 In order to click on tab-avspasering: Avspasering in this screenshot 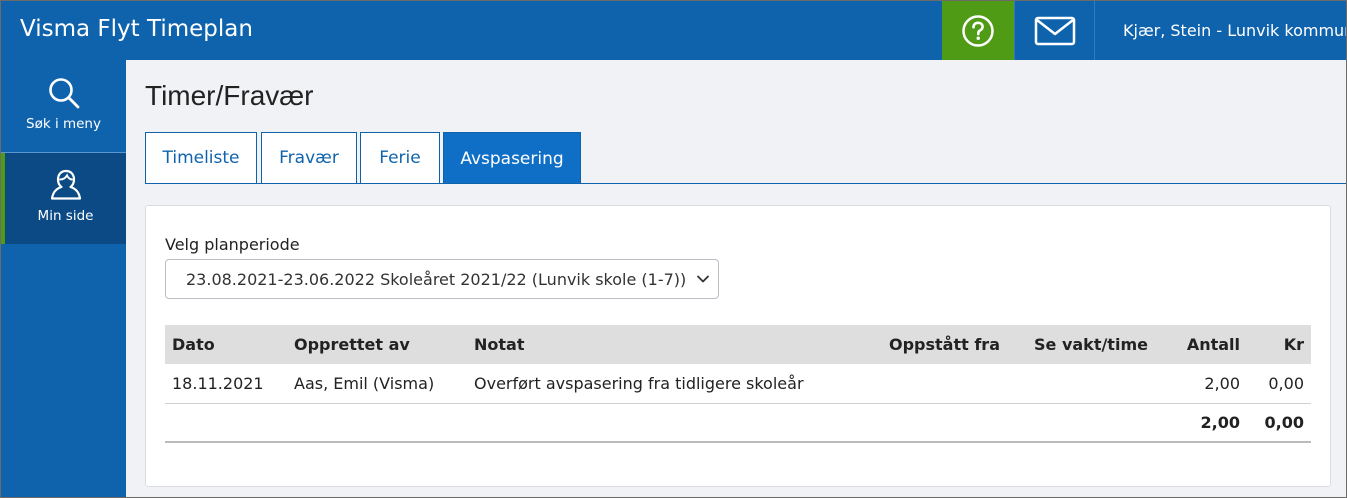, I will do `click(512, 158)`.